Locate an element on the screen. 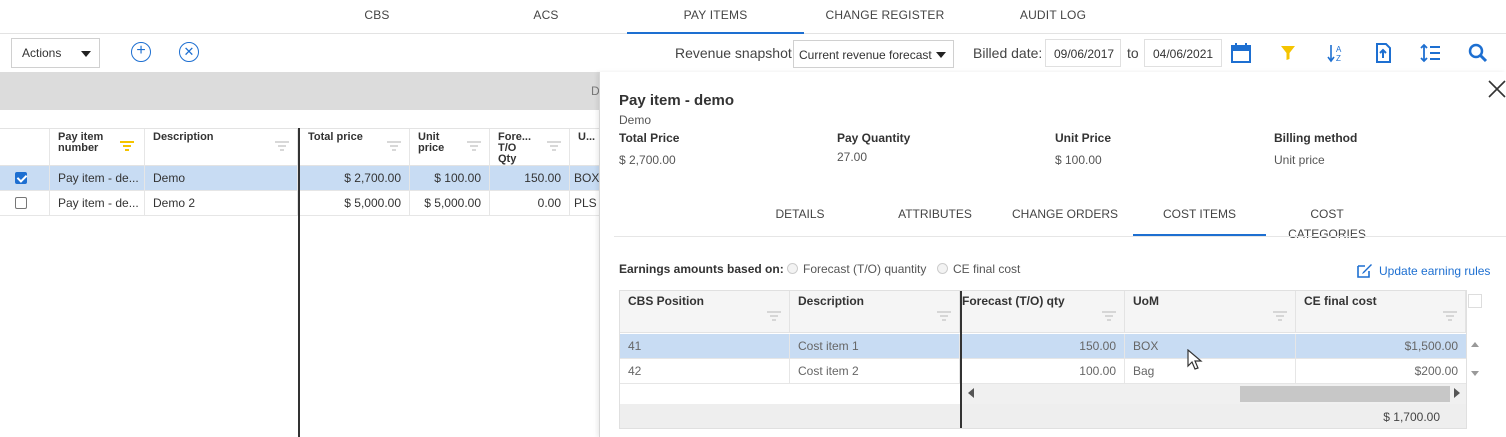 The width and height of the screenshot is (1506, 437). close-icon is located at coordinates (1497, 89).